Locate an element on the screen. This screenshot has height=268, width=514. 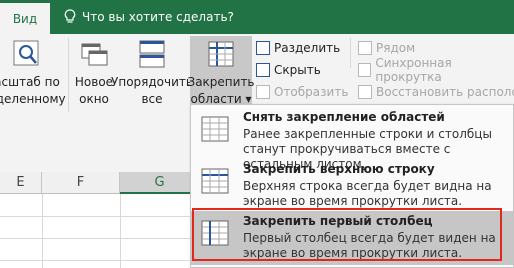
unfreeze-panes-icon is located at coordinates (215, 129).